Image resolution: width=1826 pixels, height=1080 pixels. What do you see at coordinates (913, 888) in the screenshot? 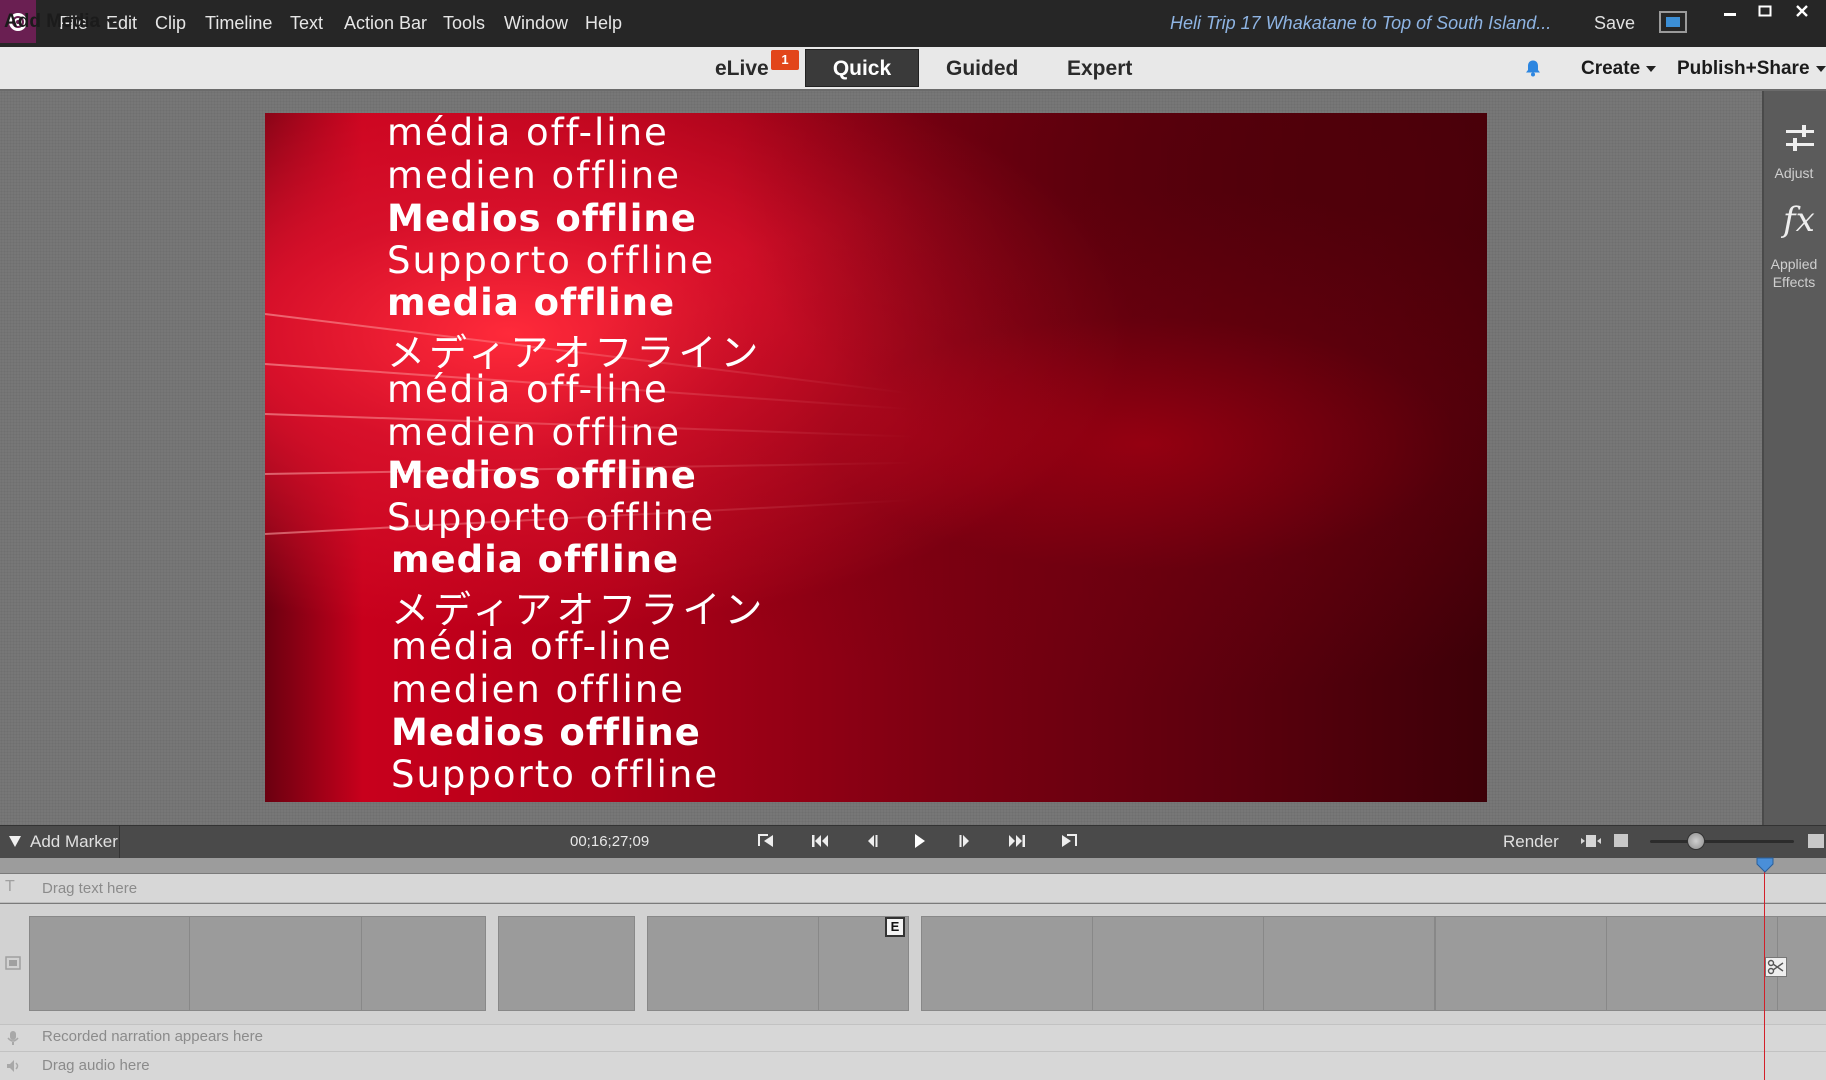
I see `text-track` at bounding box center [913, 888].